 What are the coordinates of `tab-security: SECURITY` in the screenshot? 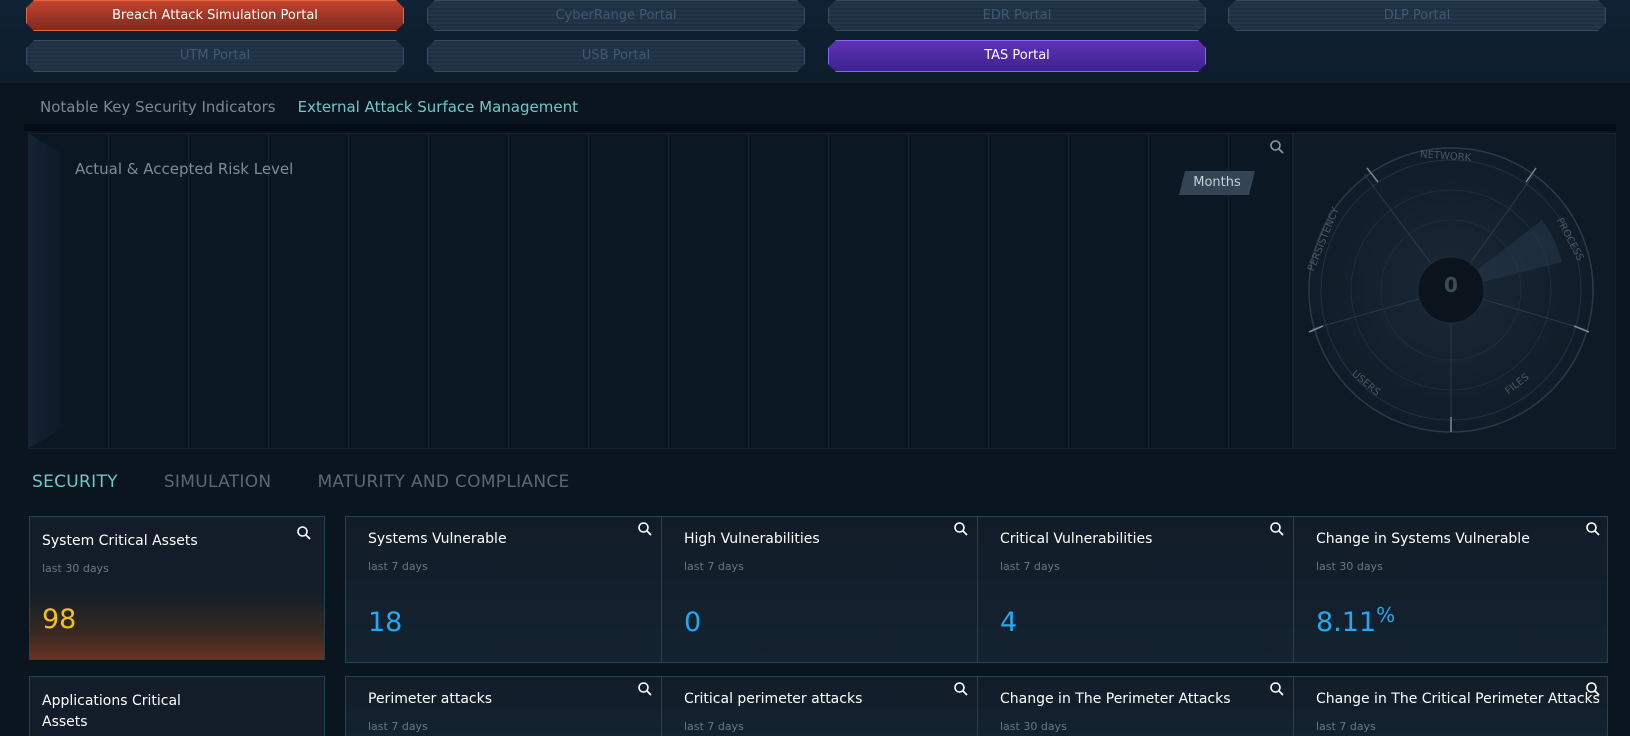 It's located at (75, 482).